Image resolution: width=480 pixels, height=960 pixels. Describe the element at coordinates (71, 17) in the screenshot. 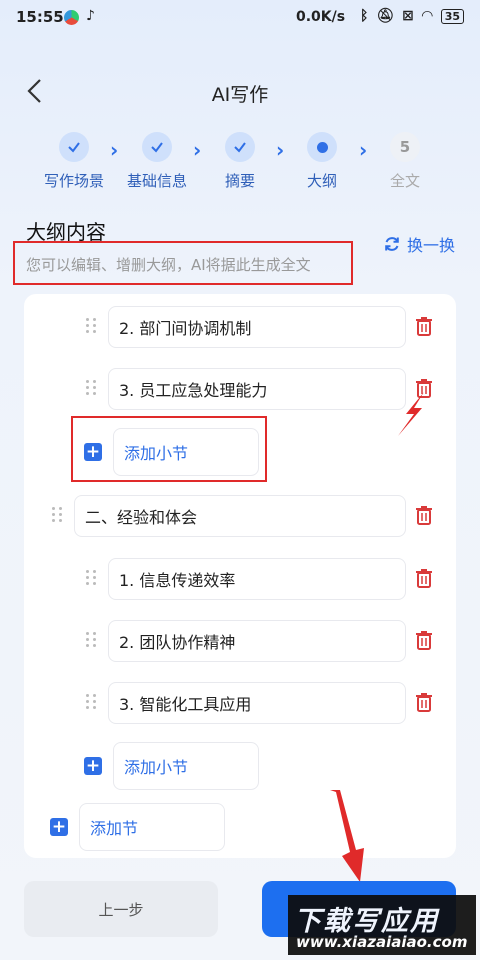

I see `app-notification-icon` at that location.